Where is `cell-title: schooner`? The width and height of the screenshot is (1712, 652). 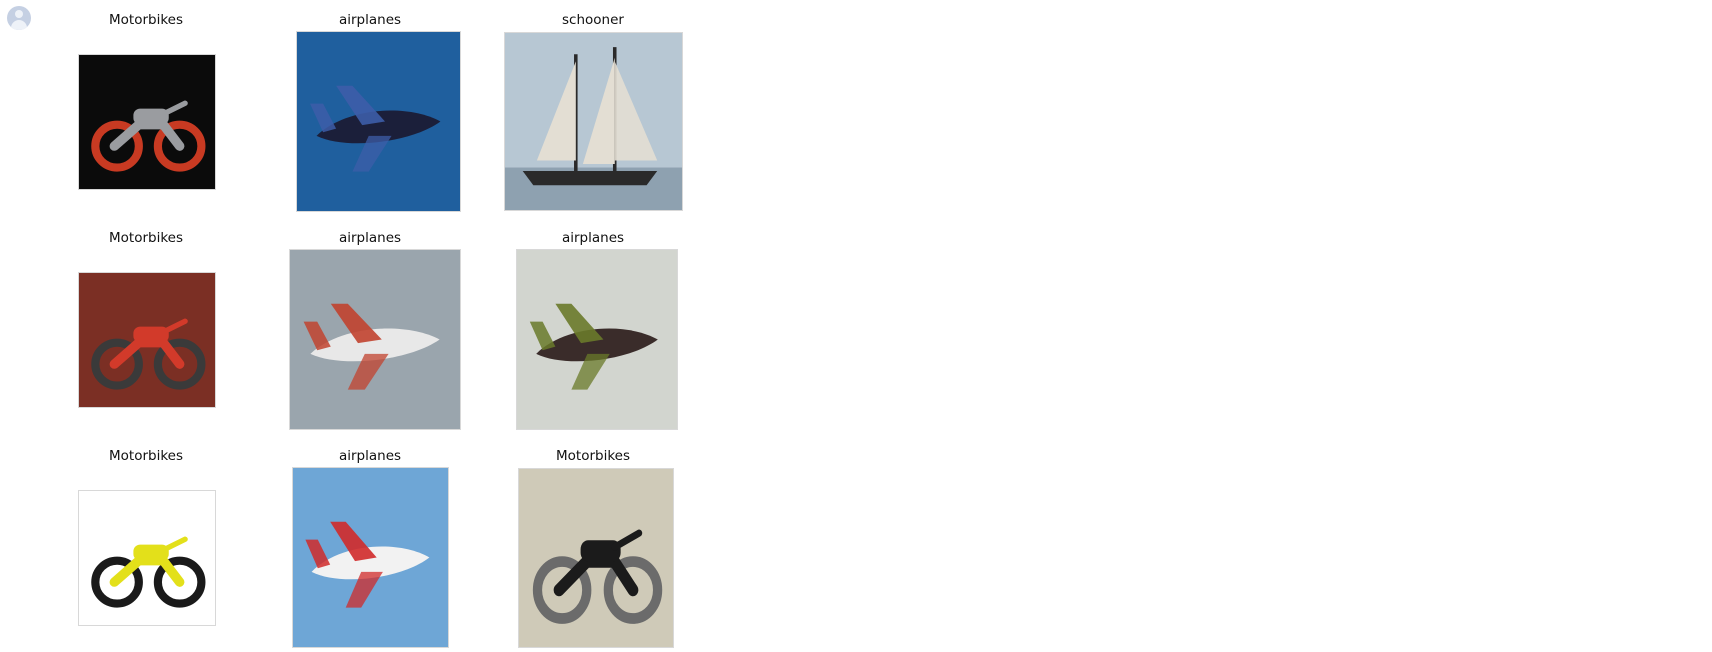 cell-title: schooner is located at coordinates (593, 20).